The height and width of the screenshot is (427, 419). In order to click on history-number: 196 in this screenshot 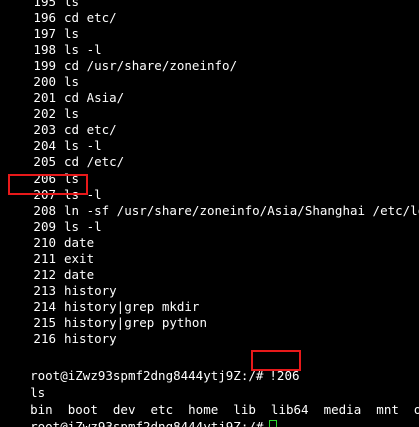, I will do `click(44, 17)`.